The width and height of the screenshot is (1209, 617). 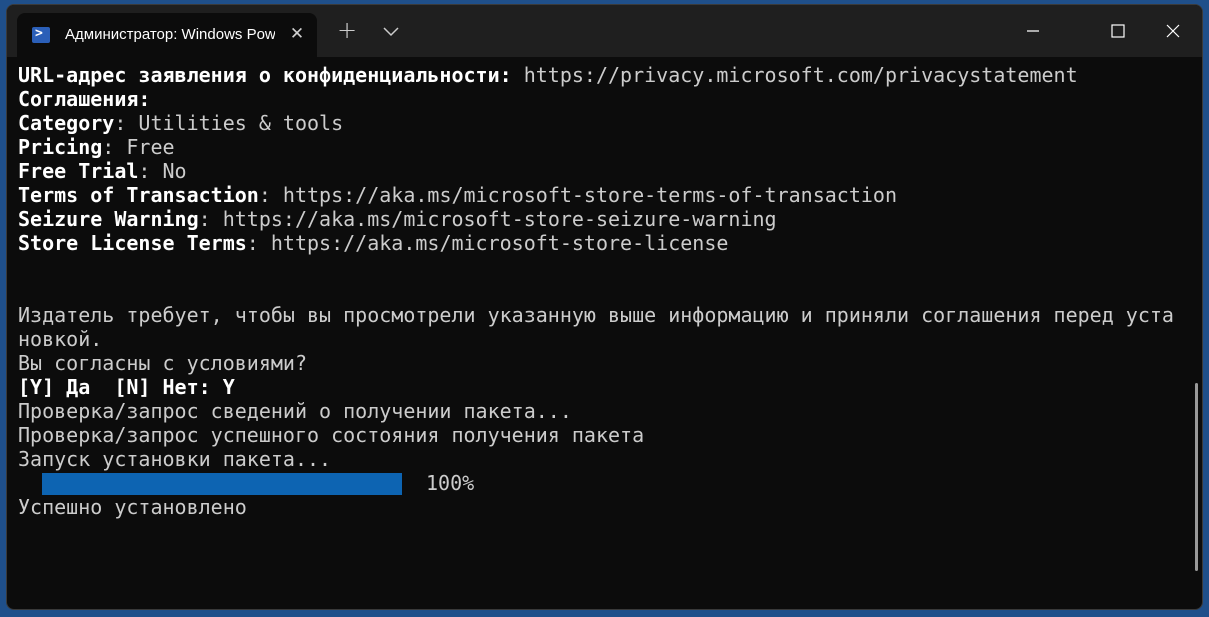 I want to click on progress-bar, so click(x=222, y=484).